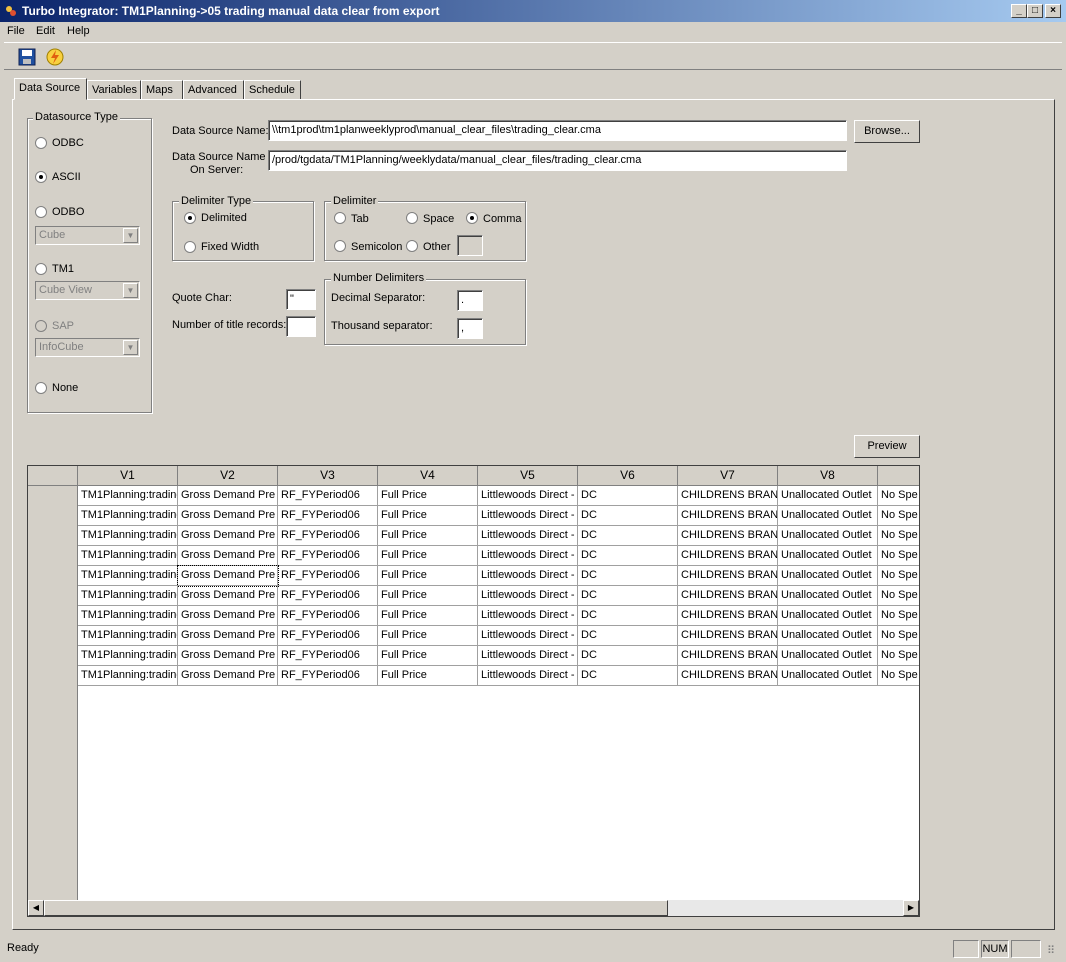  Describe the element at coordinates (898, 476) in the screenshot. I see `grid-column-header` at that location.